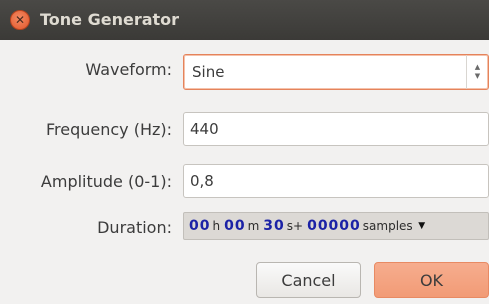 This screenshot has height=304, width=489. Describe the element at coordinates (387, 226) in the screenshot. I see `duration-samples-unit: samples` at that location.